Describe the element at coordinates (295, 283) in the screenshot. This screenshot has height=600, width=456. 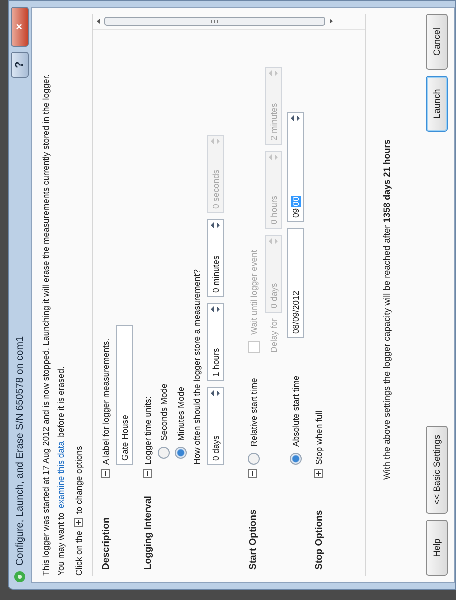
I see `date-field: 08/09/2012` at that location.